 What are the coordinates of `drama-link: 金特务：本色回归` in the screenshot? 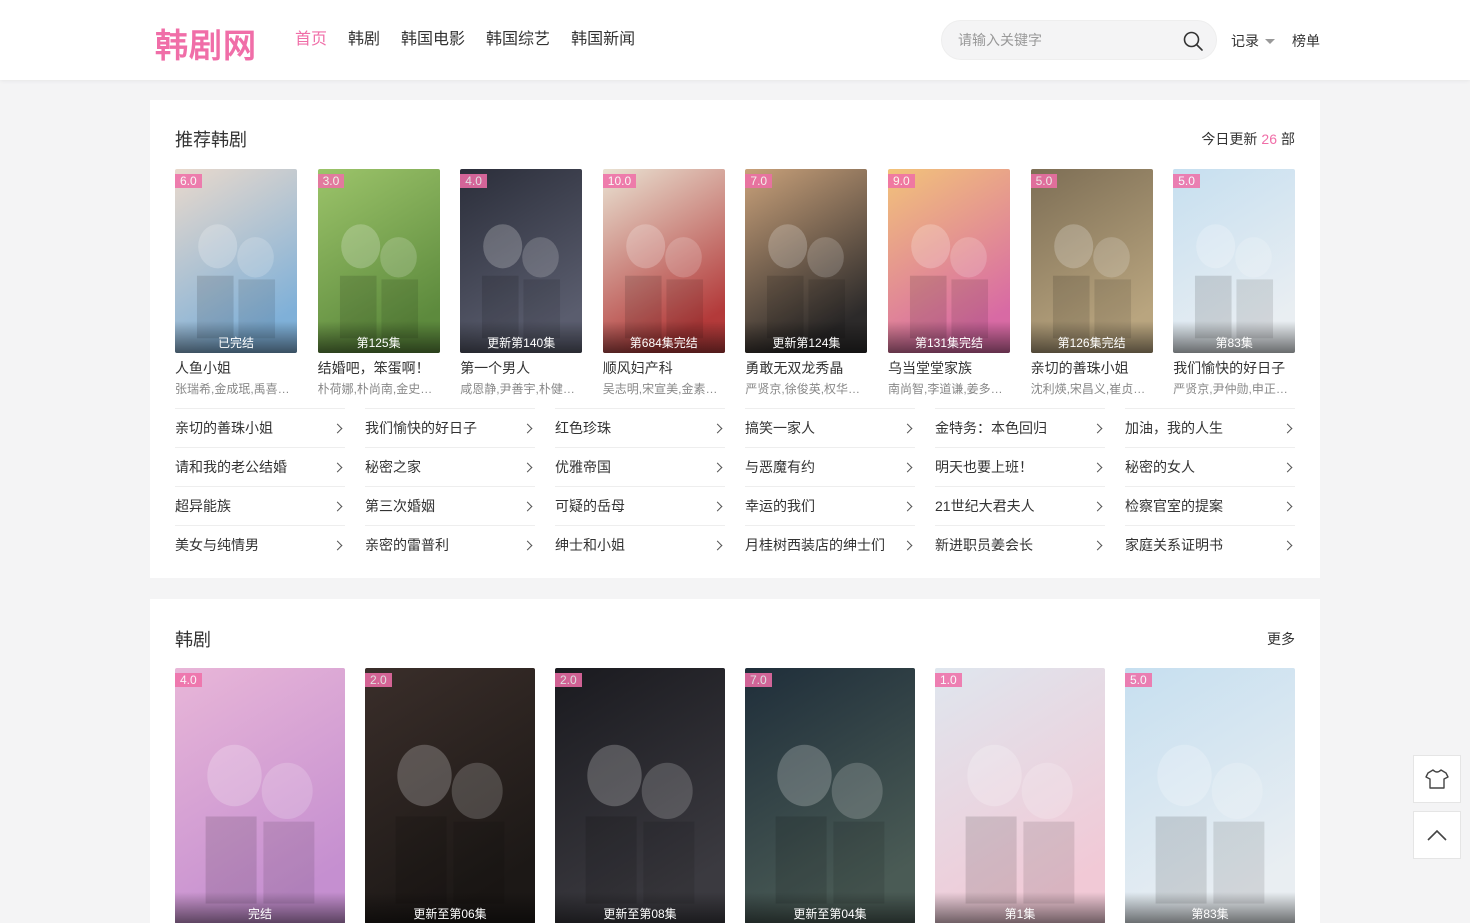 It's located at (1020, 427).